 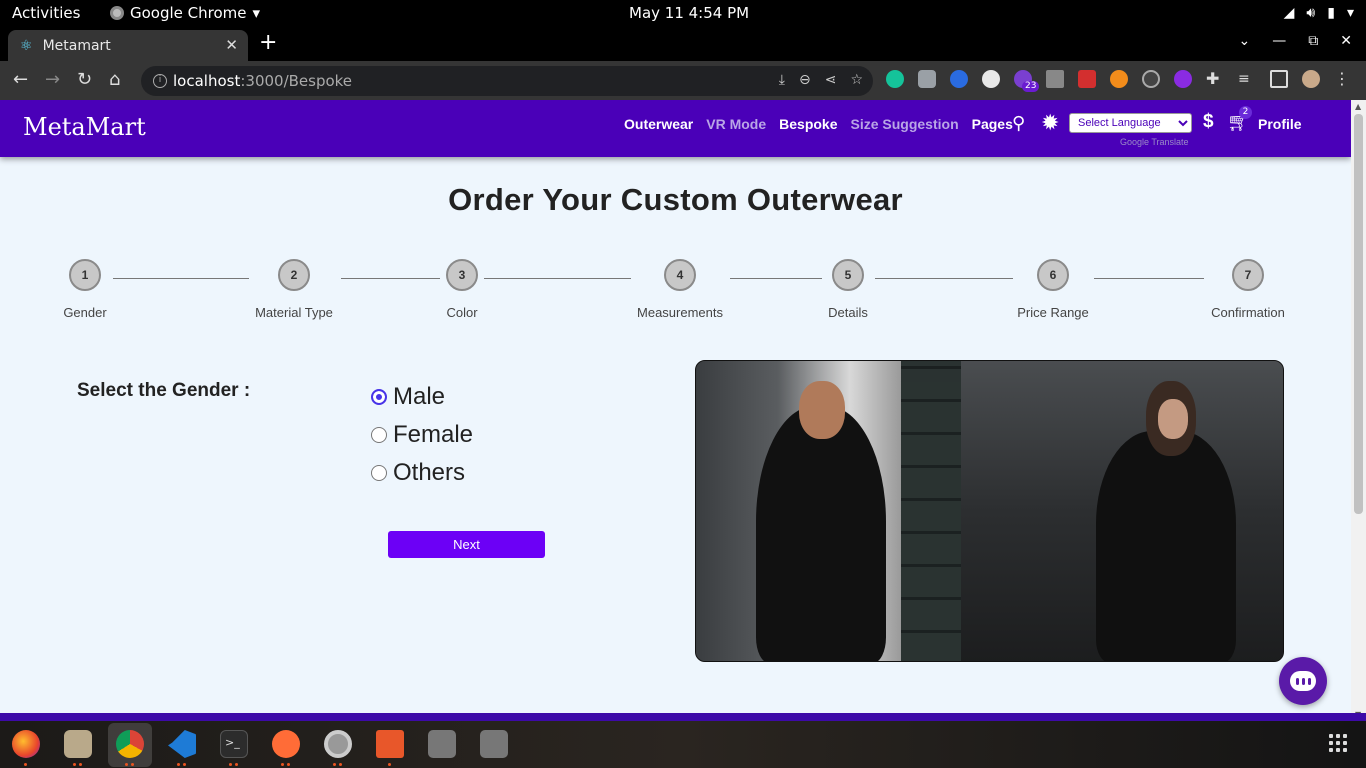 I want to click on radio-female: Female, so click(x=422, y=435).